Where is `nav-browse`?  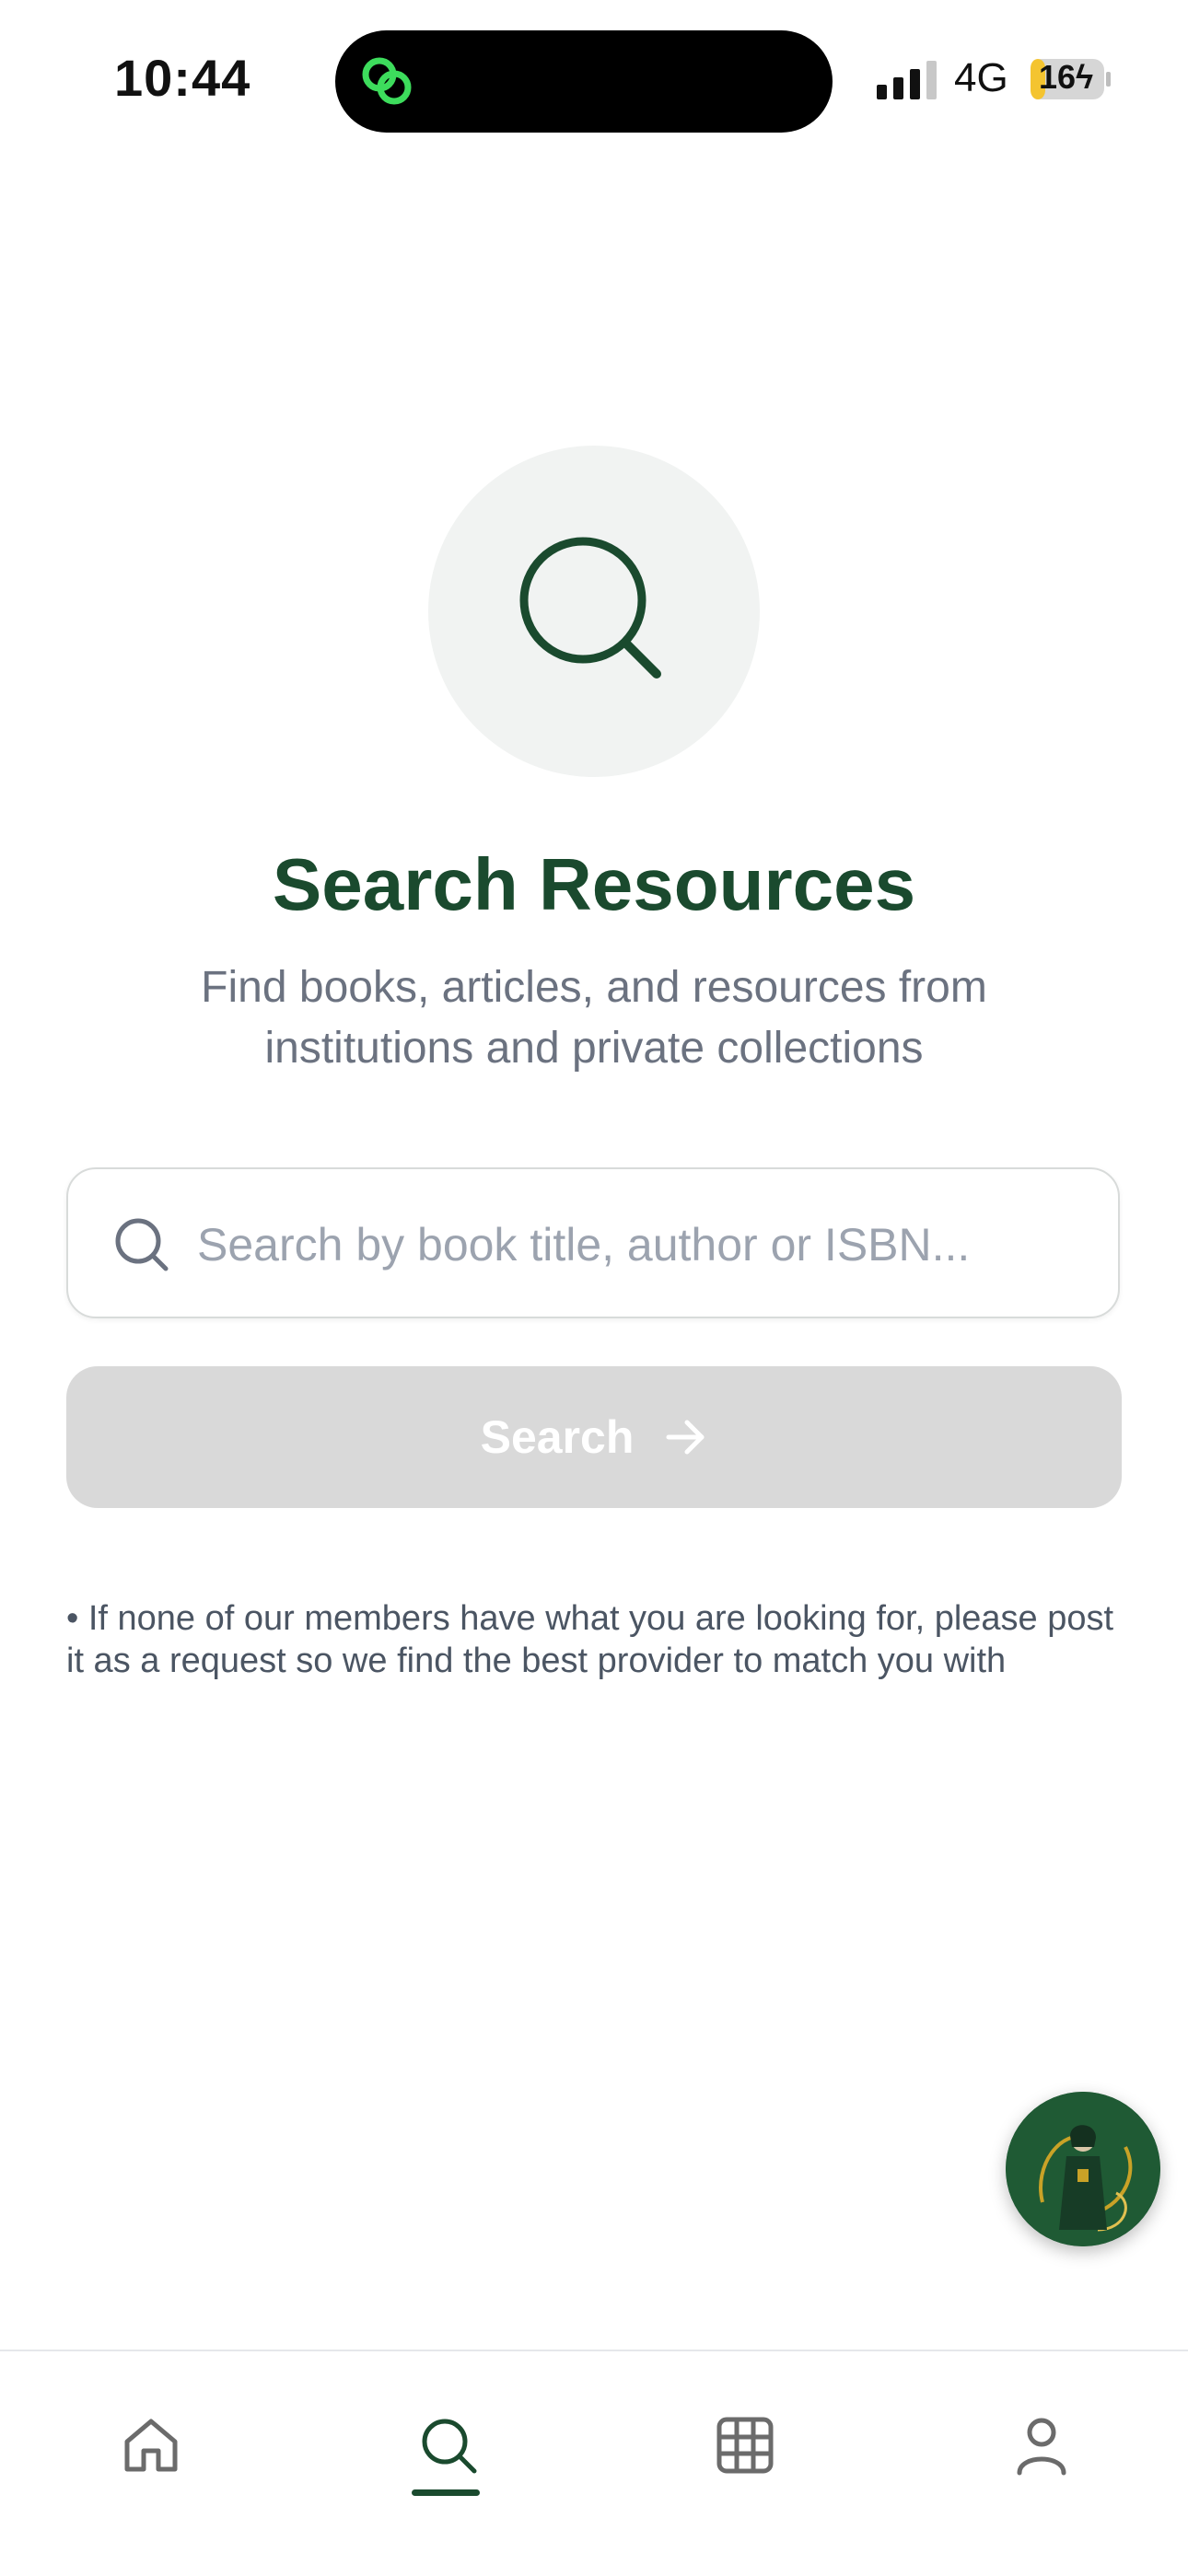 nav-browse is located at coordinates (743, 2452).